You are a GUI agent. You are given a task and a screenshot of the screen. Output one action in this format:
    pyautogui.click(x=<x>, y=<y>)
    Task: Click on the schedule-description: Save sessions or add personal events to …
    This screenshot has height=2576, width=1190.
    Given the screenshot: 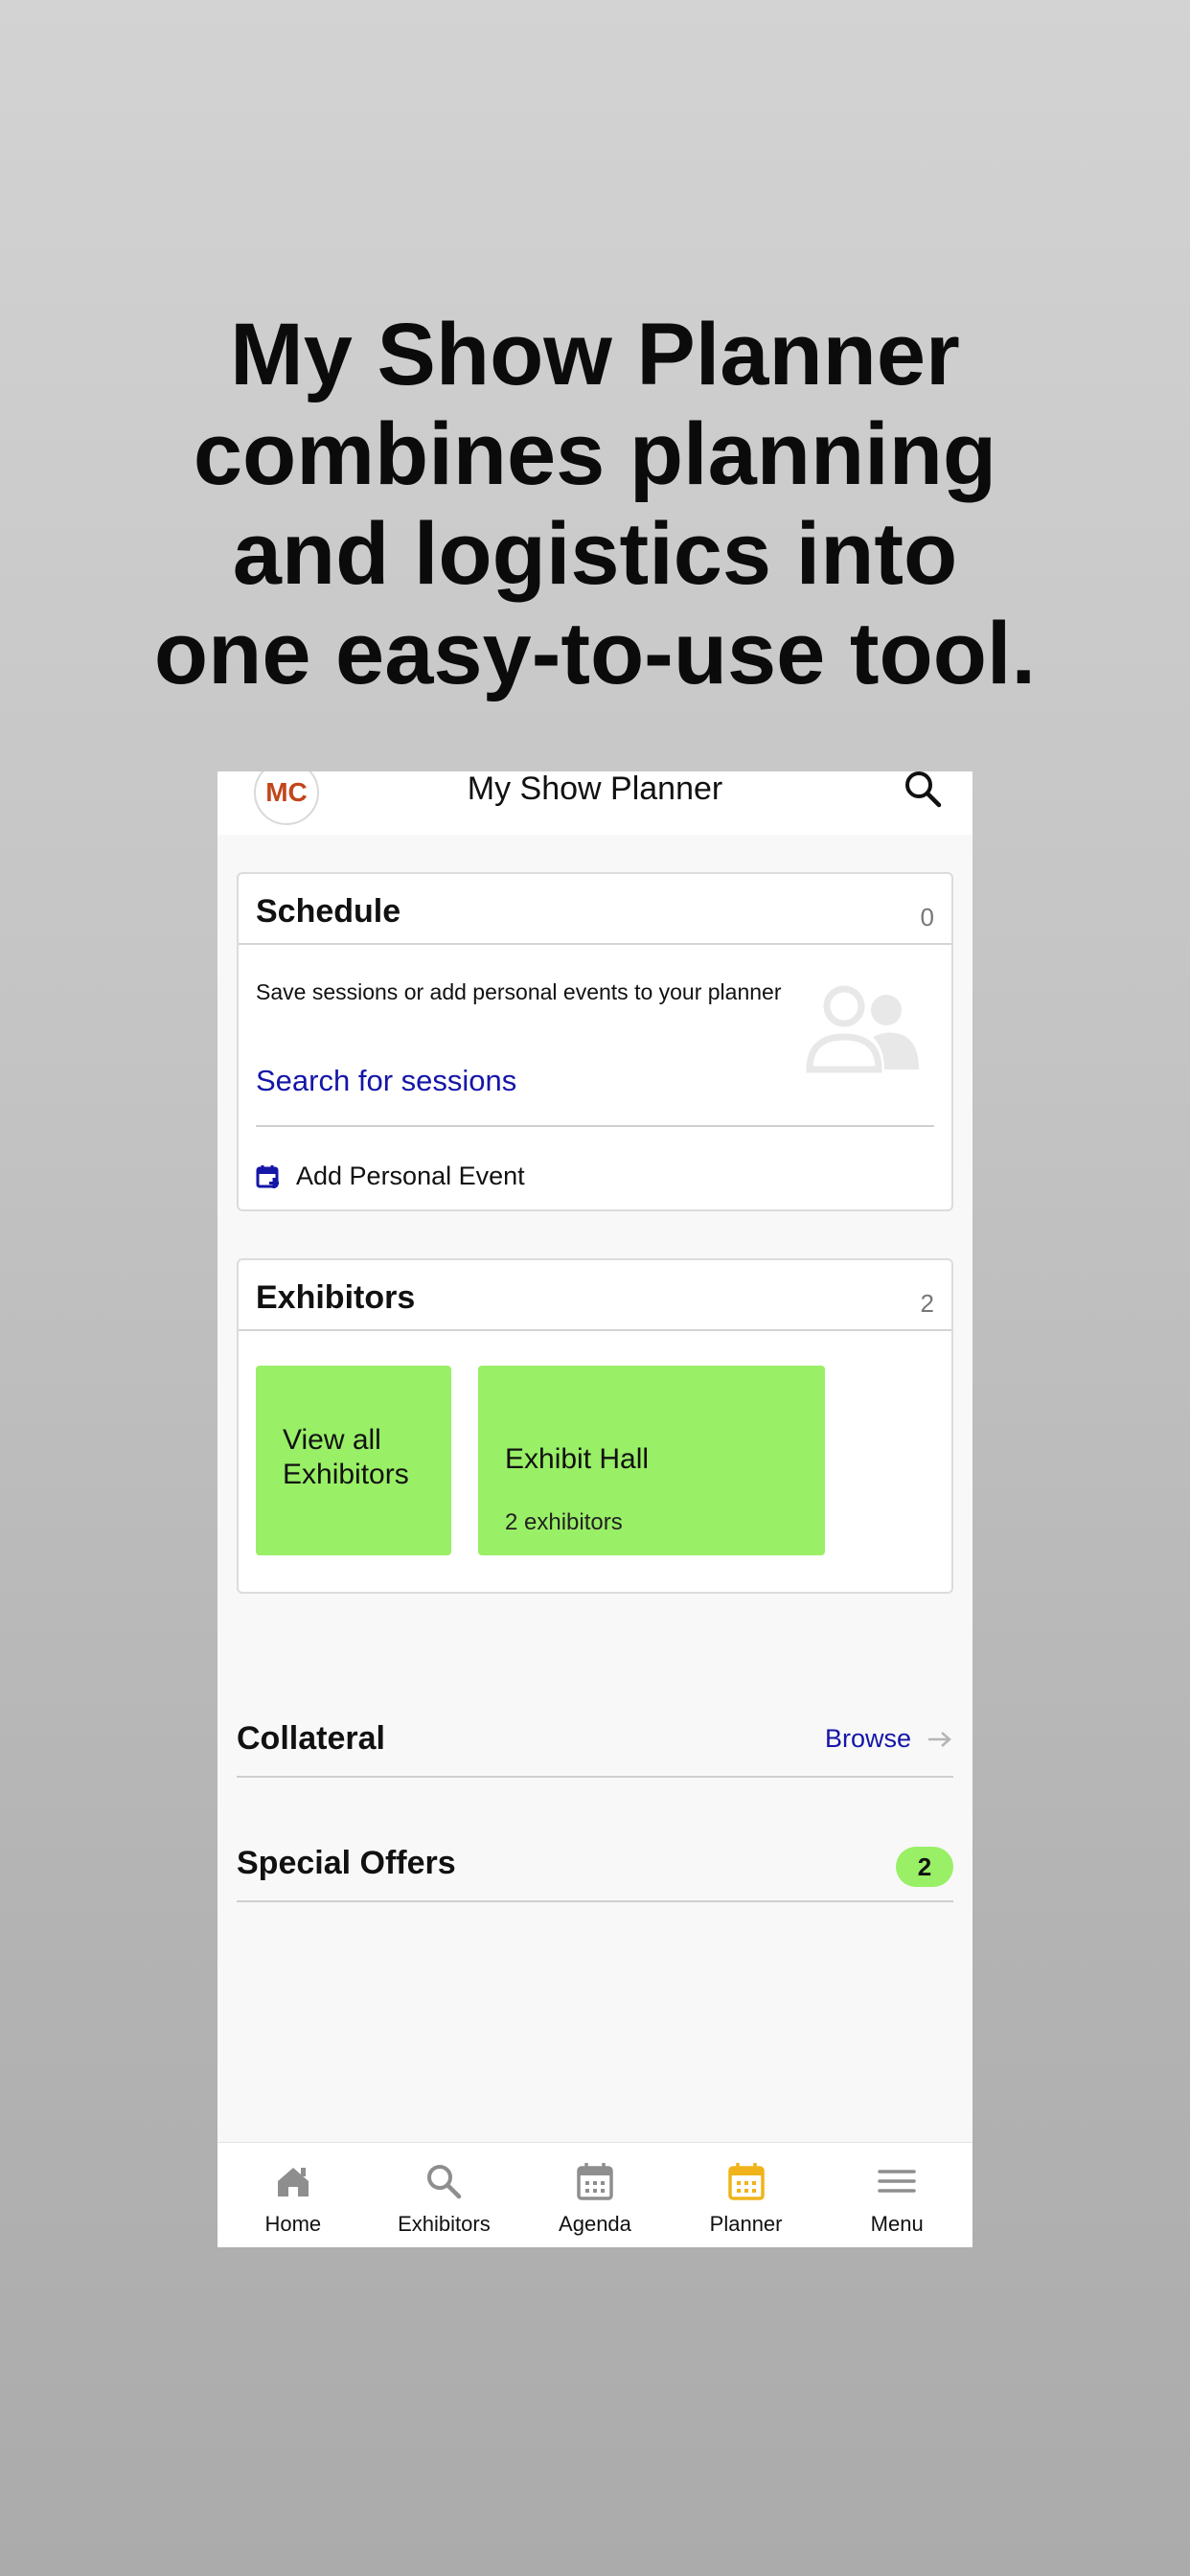 What is the action you would take?
    pyautogui.click(x=519, y=992)
    